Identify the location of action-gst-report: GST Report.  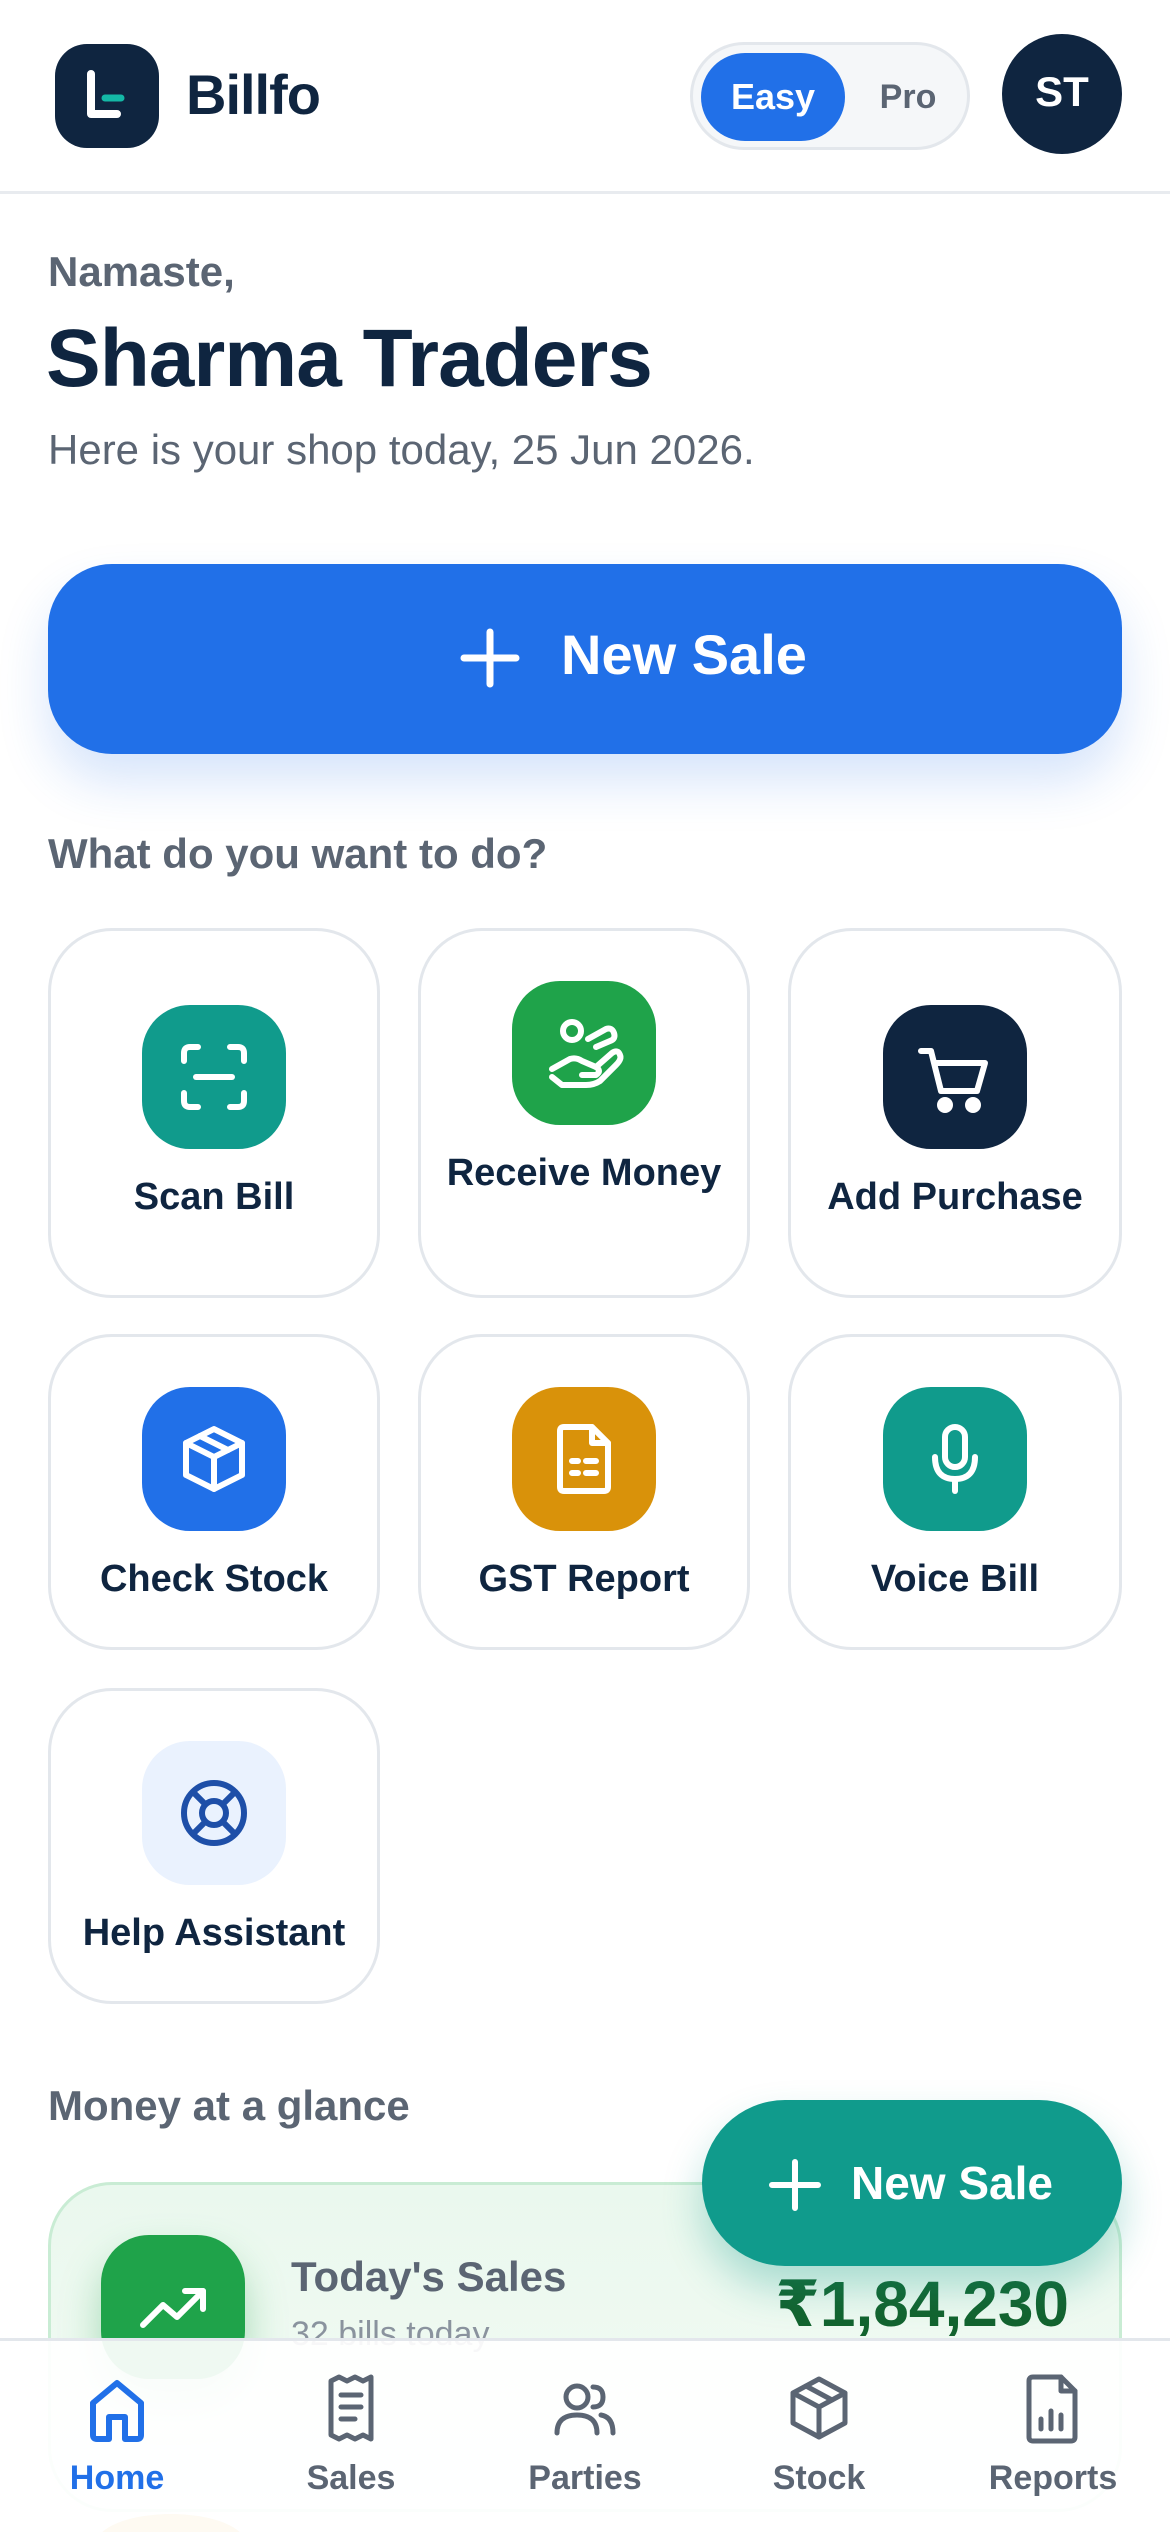
(584, 1492).